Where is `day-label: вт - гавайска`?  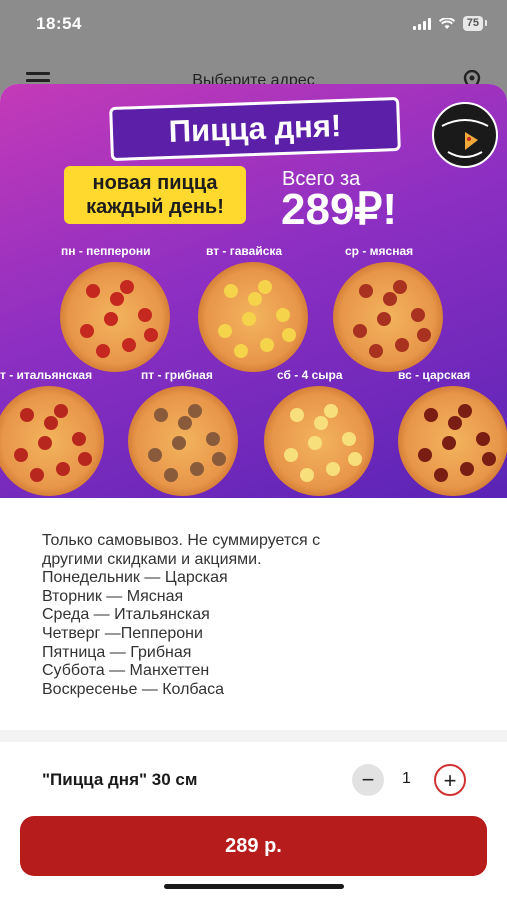
day-label: вт - гавайска is located at coordinates (244, 251).